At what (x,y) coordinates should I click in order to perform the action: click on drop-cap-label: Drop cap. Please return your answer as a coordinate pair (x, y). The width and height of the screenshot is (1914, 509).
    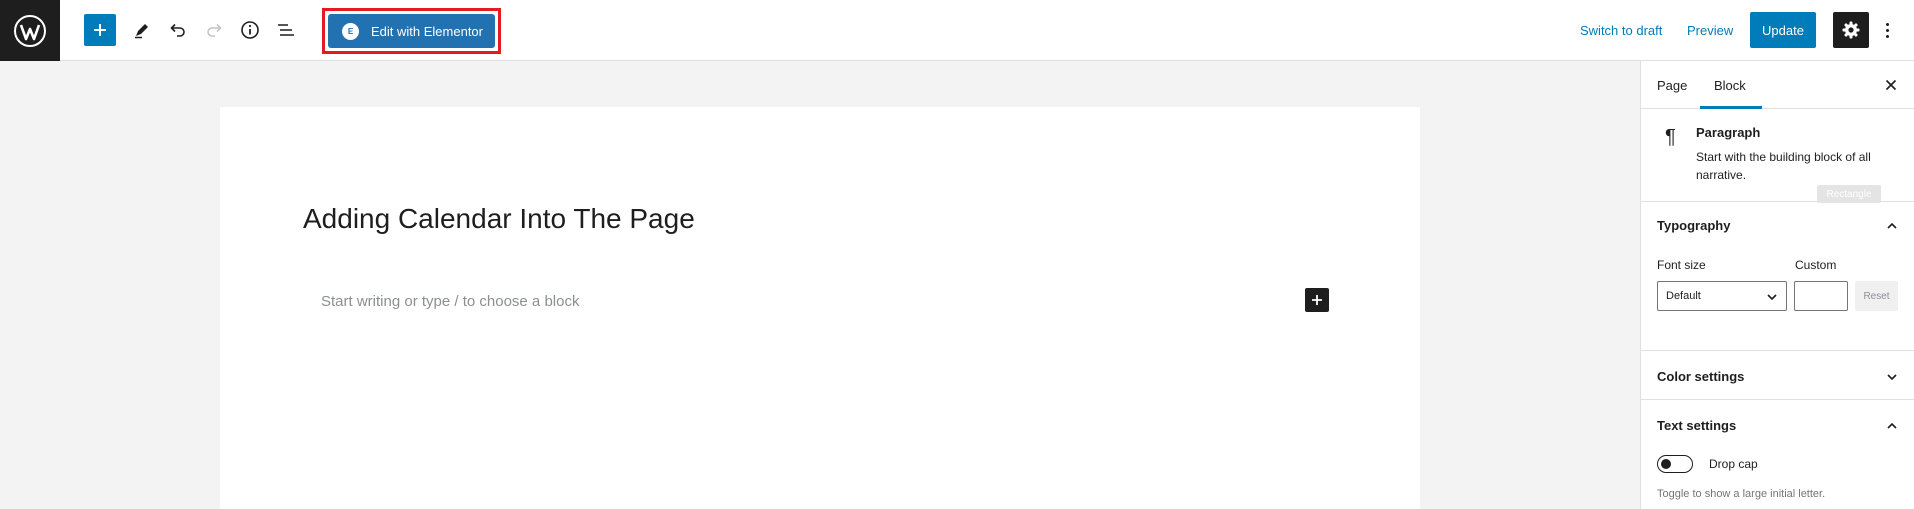
    Looking at the image, I should click on (1733, 464).